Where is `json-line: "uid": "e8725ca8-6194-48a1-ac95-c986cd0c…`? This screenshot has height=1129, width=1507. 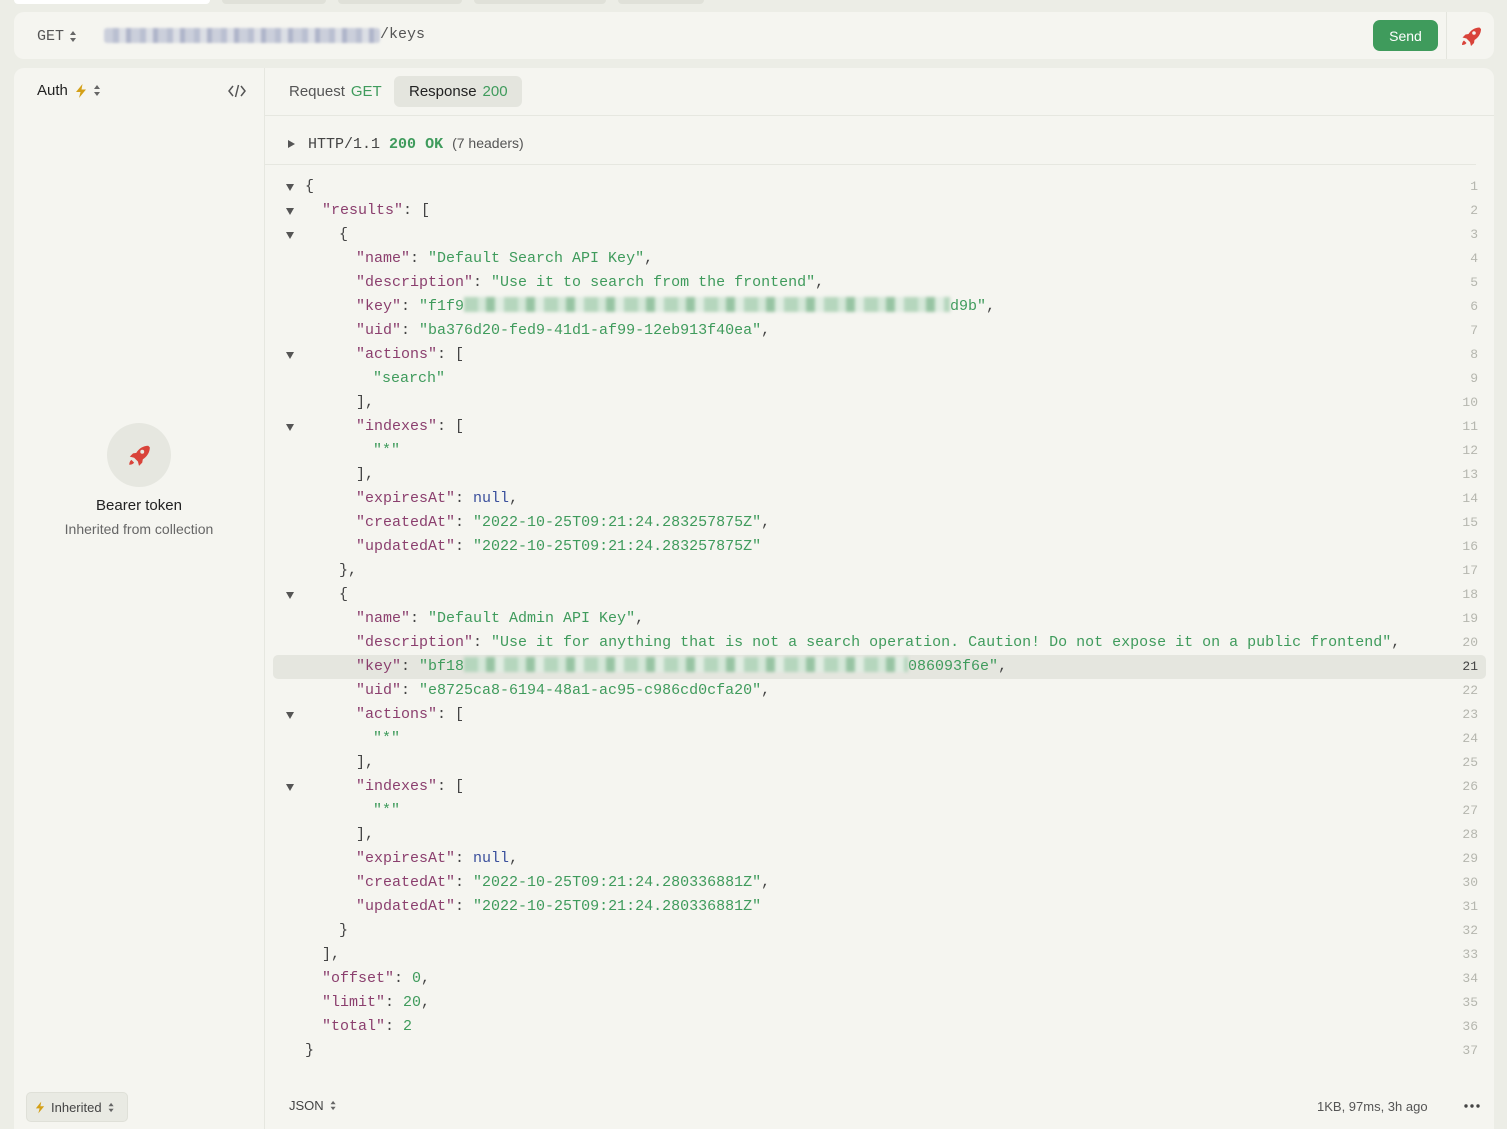
json-line: "uid": "e8725ca8-6194-48a1-ac95-c986cd0c… is located at coordinates (879, 691).